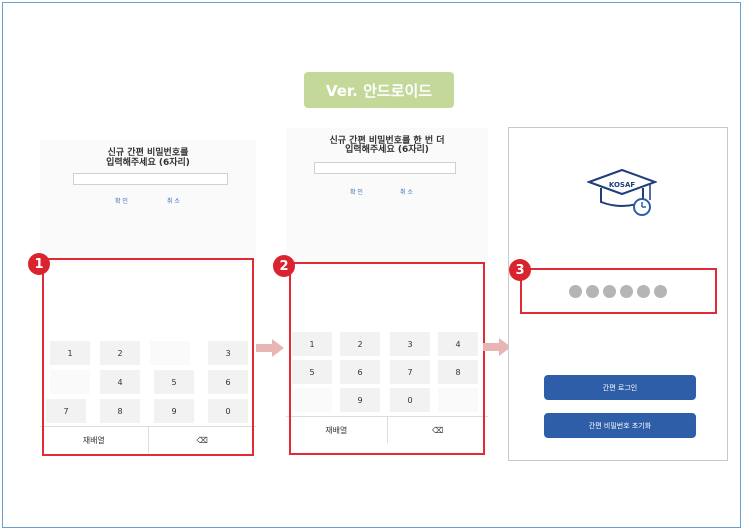 Image resolution: width=745 pixels, height=532 pixels. Describe the element at coordinates (622, 192) in the screenshot. I see `kosaf-logo-icon: KOSAF` at that location.